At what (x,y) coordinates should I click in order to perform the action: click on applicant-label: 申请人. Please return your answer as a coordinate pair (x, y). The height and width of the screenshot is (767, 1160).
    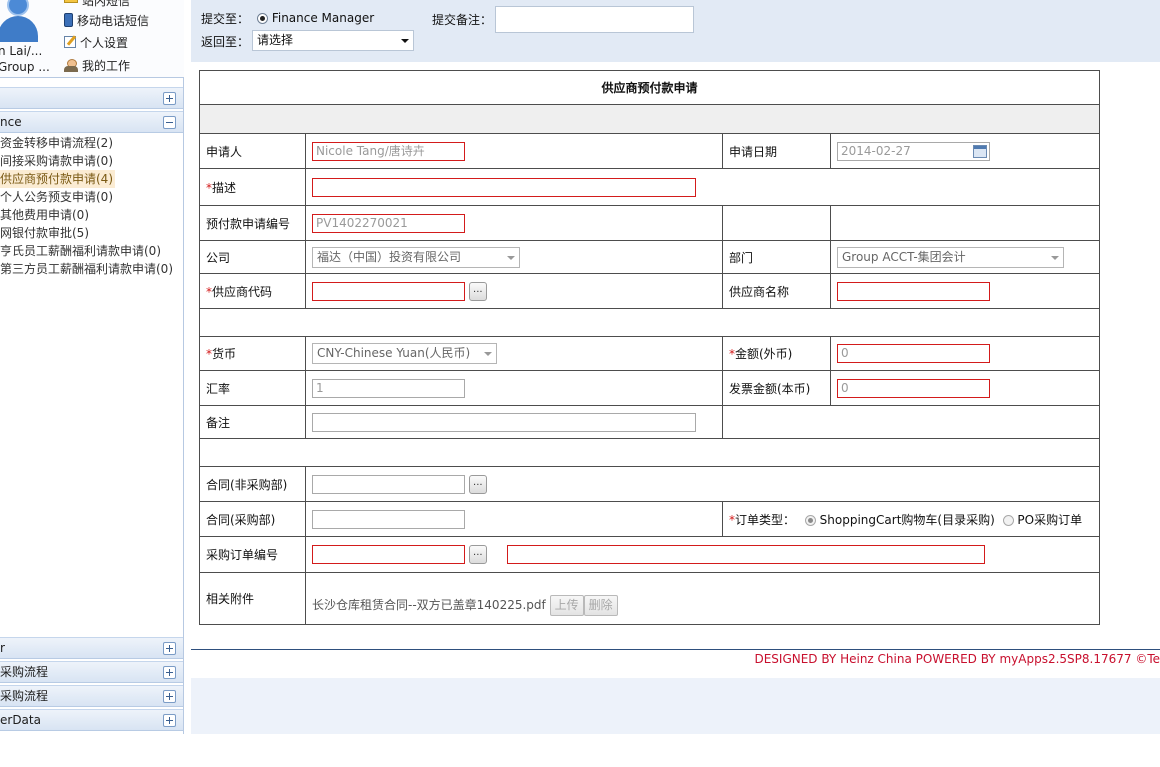
    Looking at the image, I should click on (252, 151).